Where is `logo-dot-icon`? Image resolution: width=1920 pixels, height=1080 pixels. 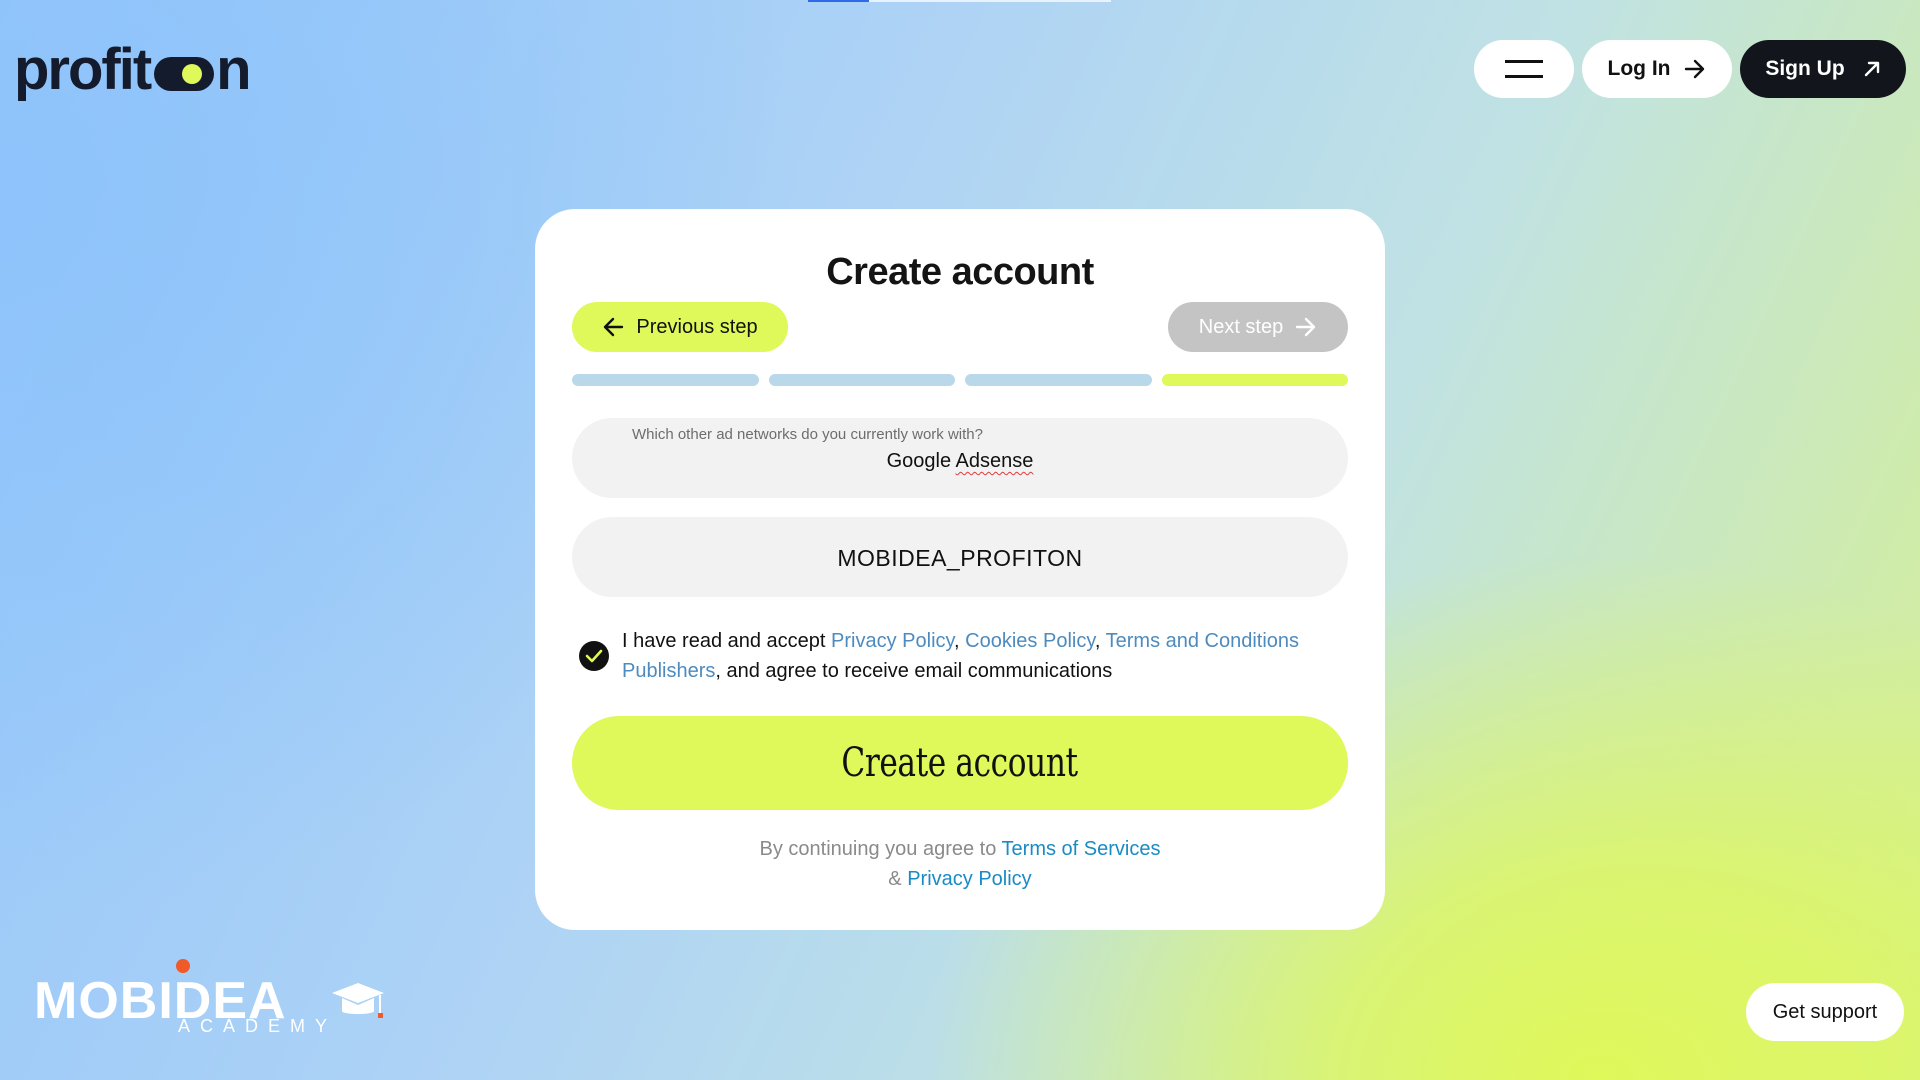
logo-dot-icon is located at coordinates (183, 966).